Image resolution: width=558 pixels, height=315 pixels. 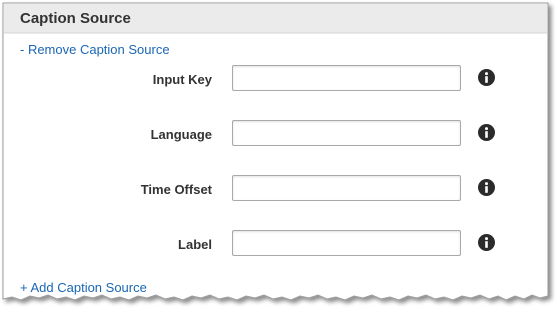 What do you see at coordinates (195, 244) in the screenshot?
I see `label-label: Label` at bounding box center [195, 244].